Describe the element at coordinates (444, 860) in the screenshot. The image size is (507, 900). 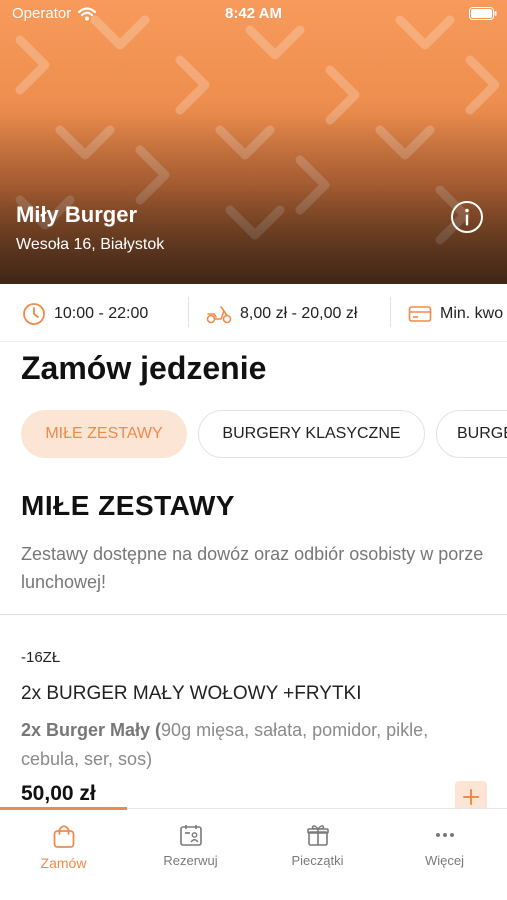
I see `tab-label: Więcej` at that location.